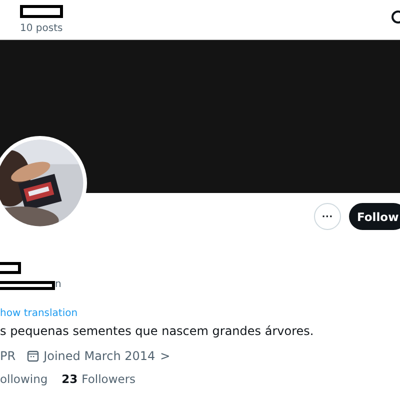 This screenshot has width=400, height=400. I want to click on calendar-icon, so click(32, 356).